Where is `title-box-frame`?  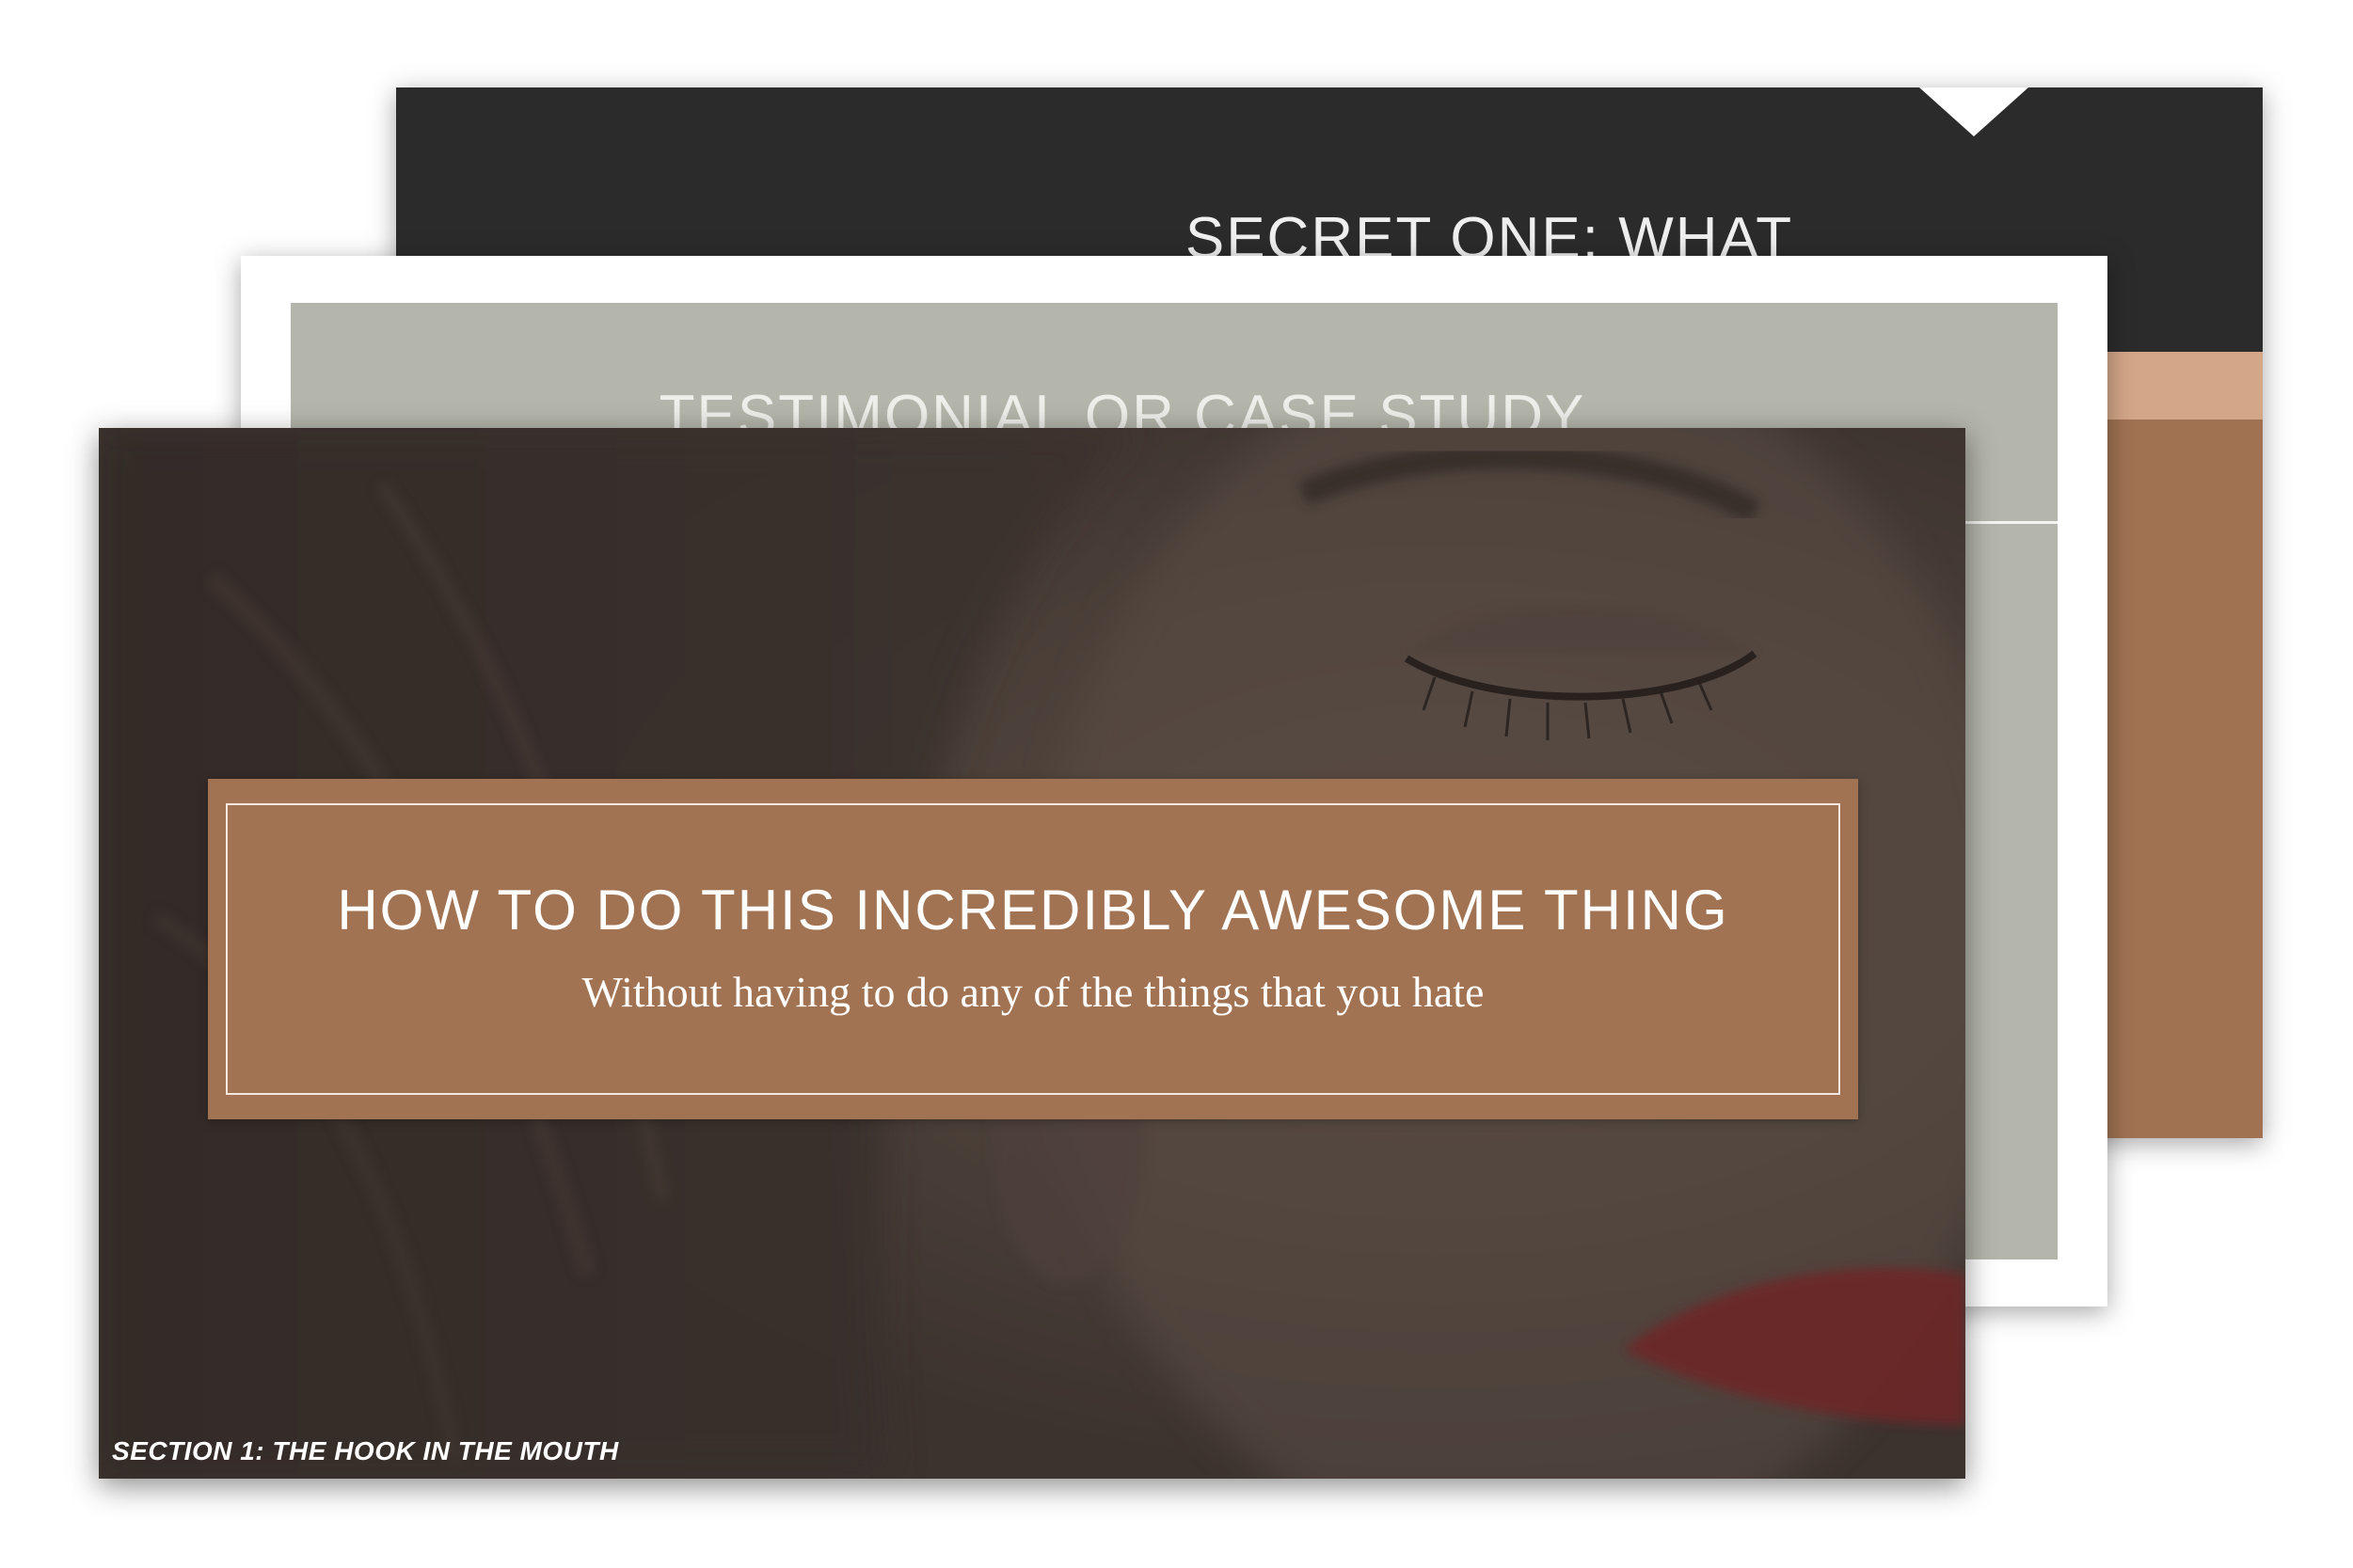 title-box-frame is located at coordinates (1033, 949).